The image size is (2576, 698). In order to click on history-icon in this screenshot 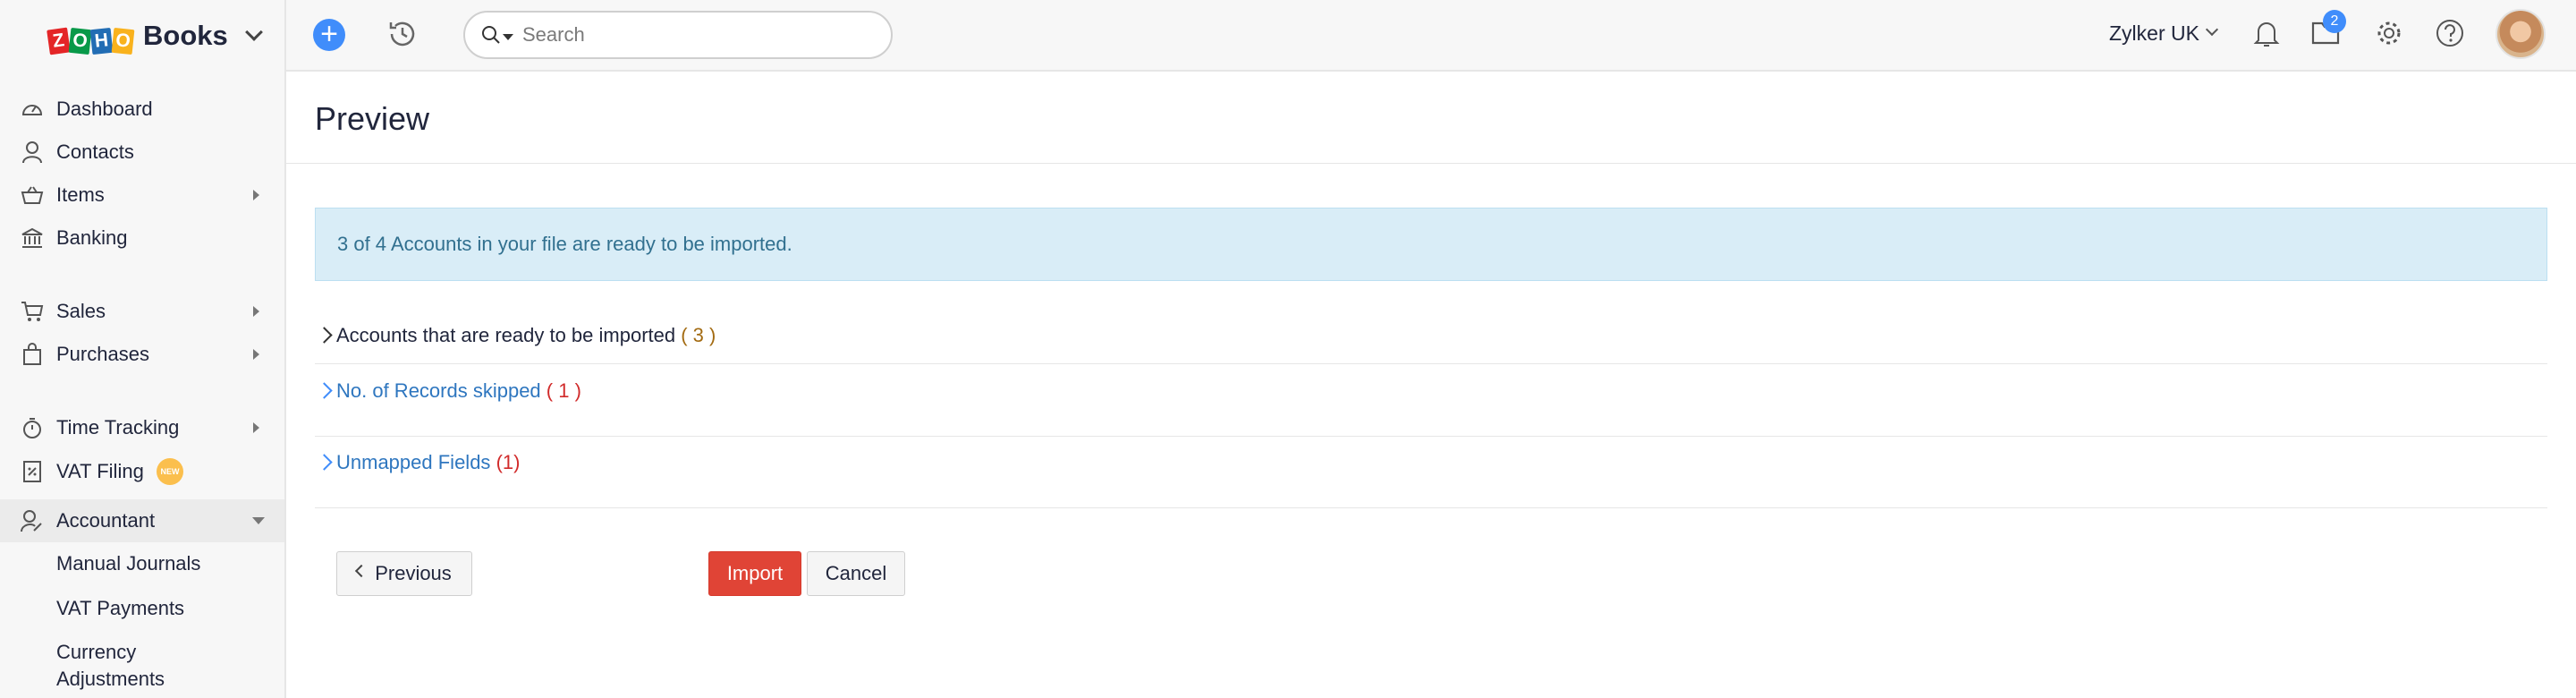, I will do `click(402, 36)`.